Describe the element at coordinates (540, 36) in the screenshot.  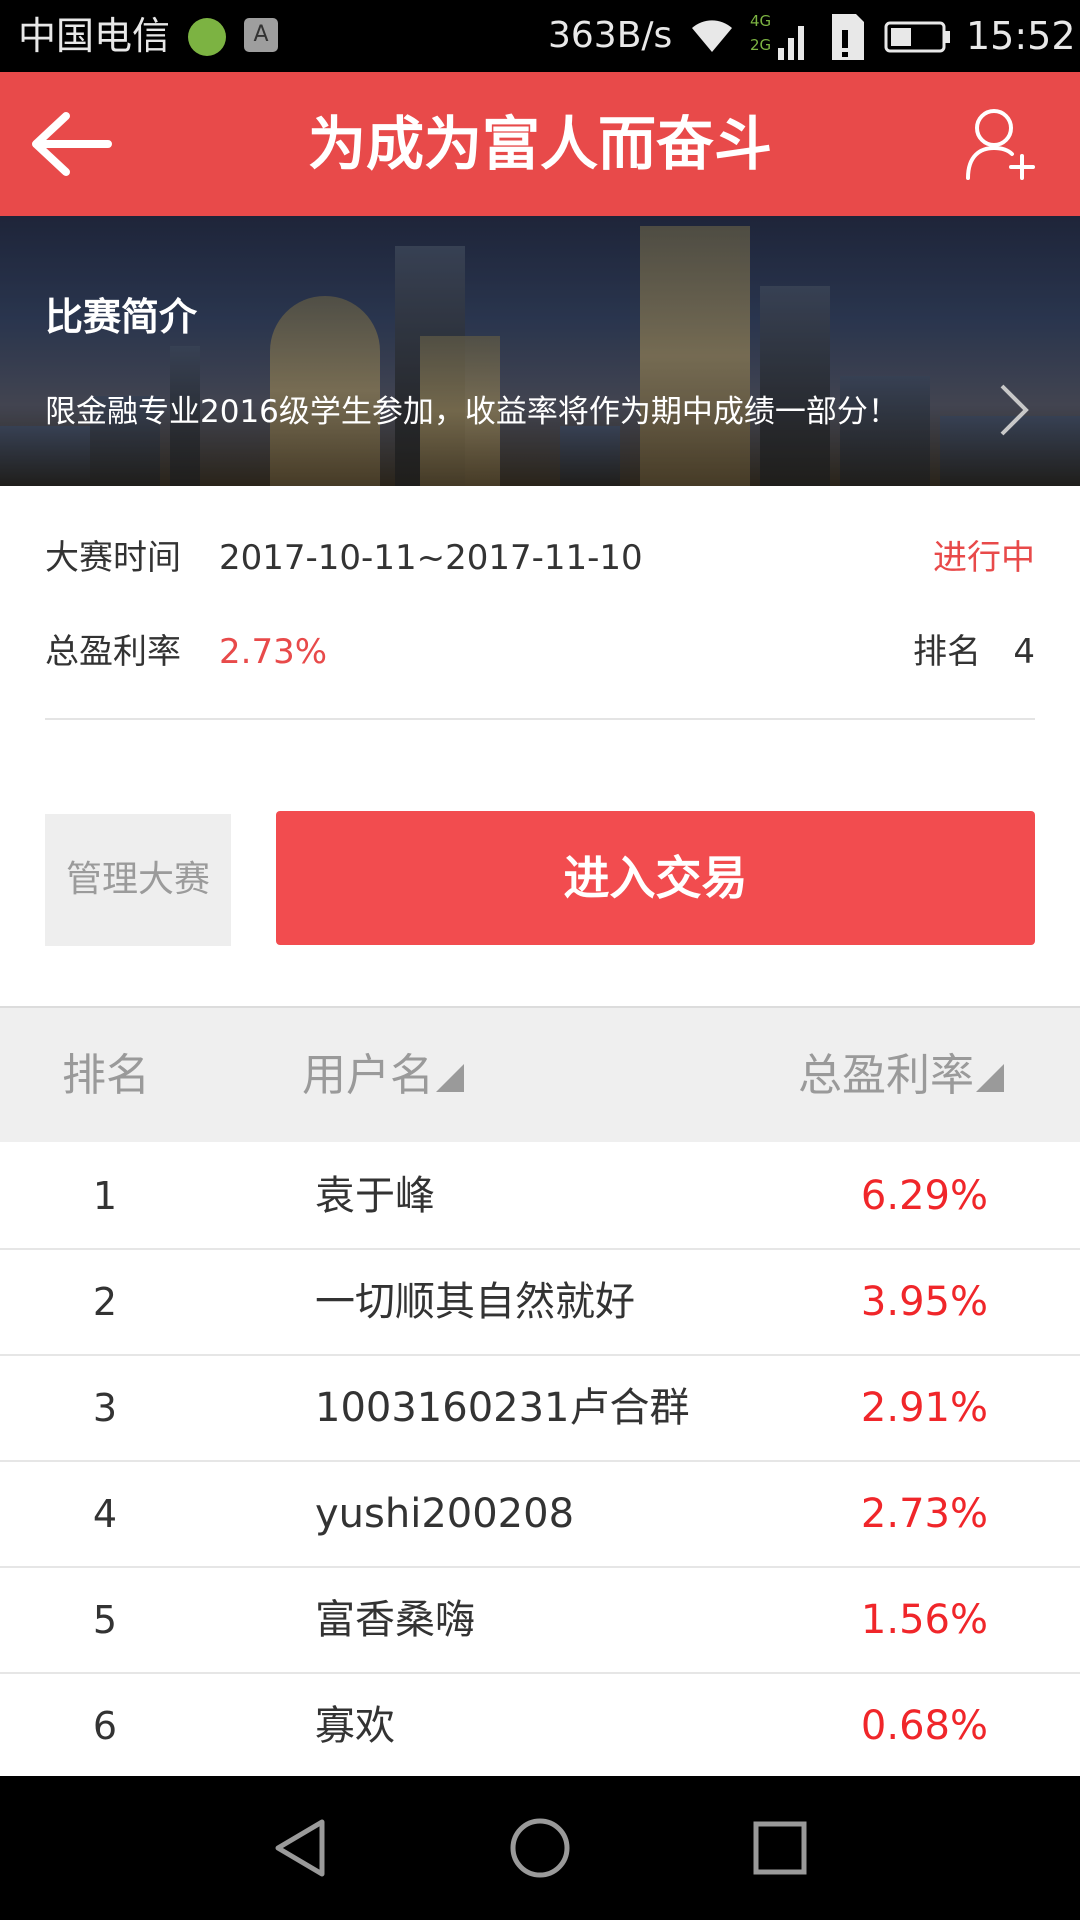
I see `status-bar: 中国电信 A 363B/s 4G 2G 15:52` at that location.